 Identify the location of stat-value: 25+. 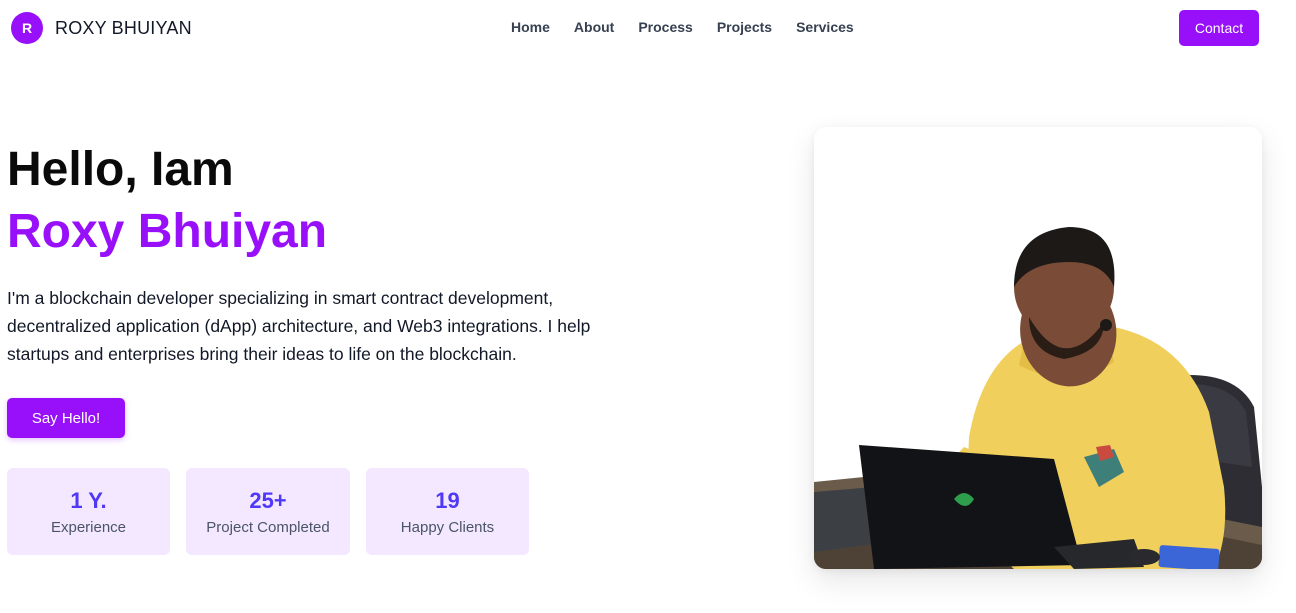
(268, 500).